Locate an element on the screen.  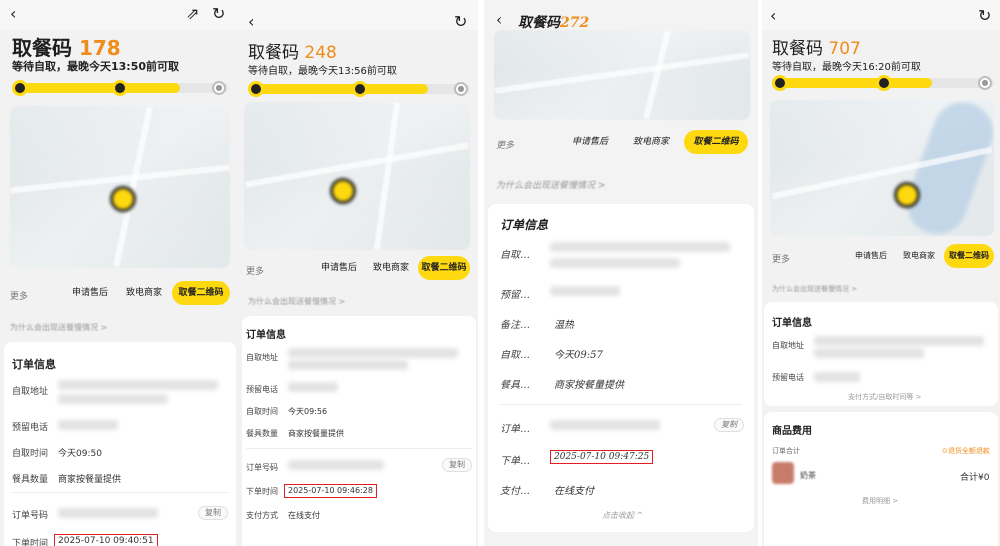
payment-method-value: 在线支付 is located at coordinates (304, 515).